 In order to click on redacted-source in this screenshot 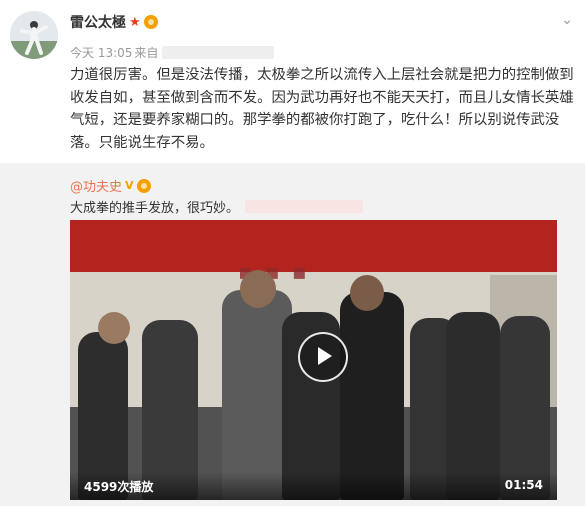, I will do `click(218, 52)`.